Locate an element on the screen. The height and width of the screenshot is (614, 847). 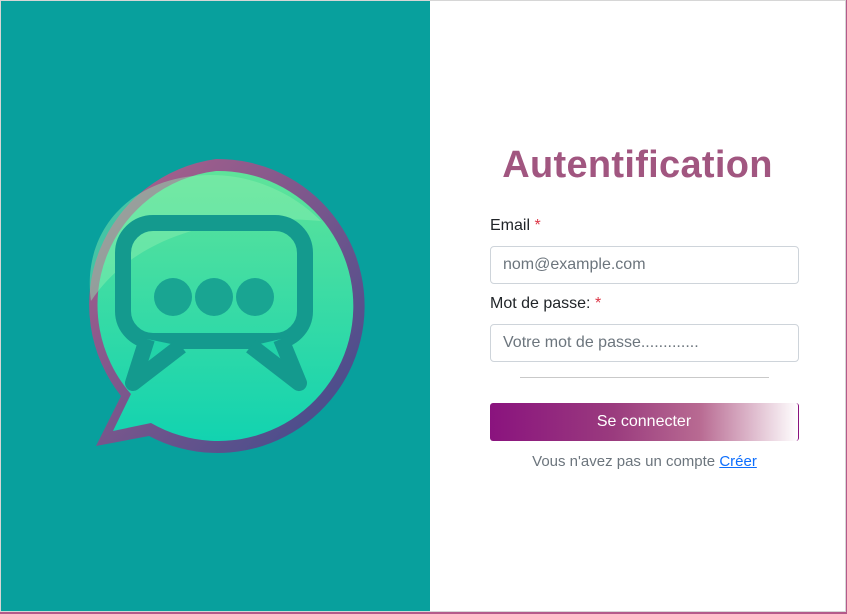
signup-prompt: Vous n'avez pas un compte Créer is located at coordinates (644, 461).